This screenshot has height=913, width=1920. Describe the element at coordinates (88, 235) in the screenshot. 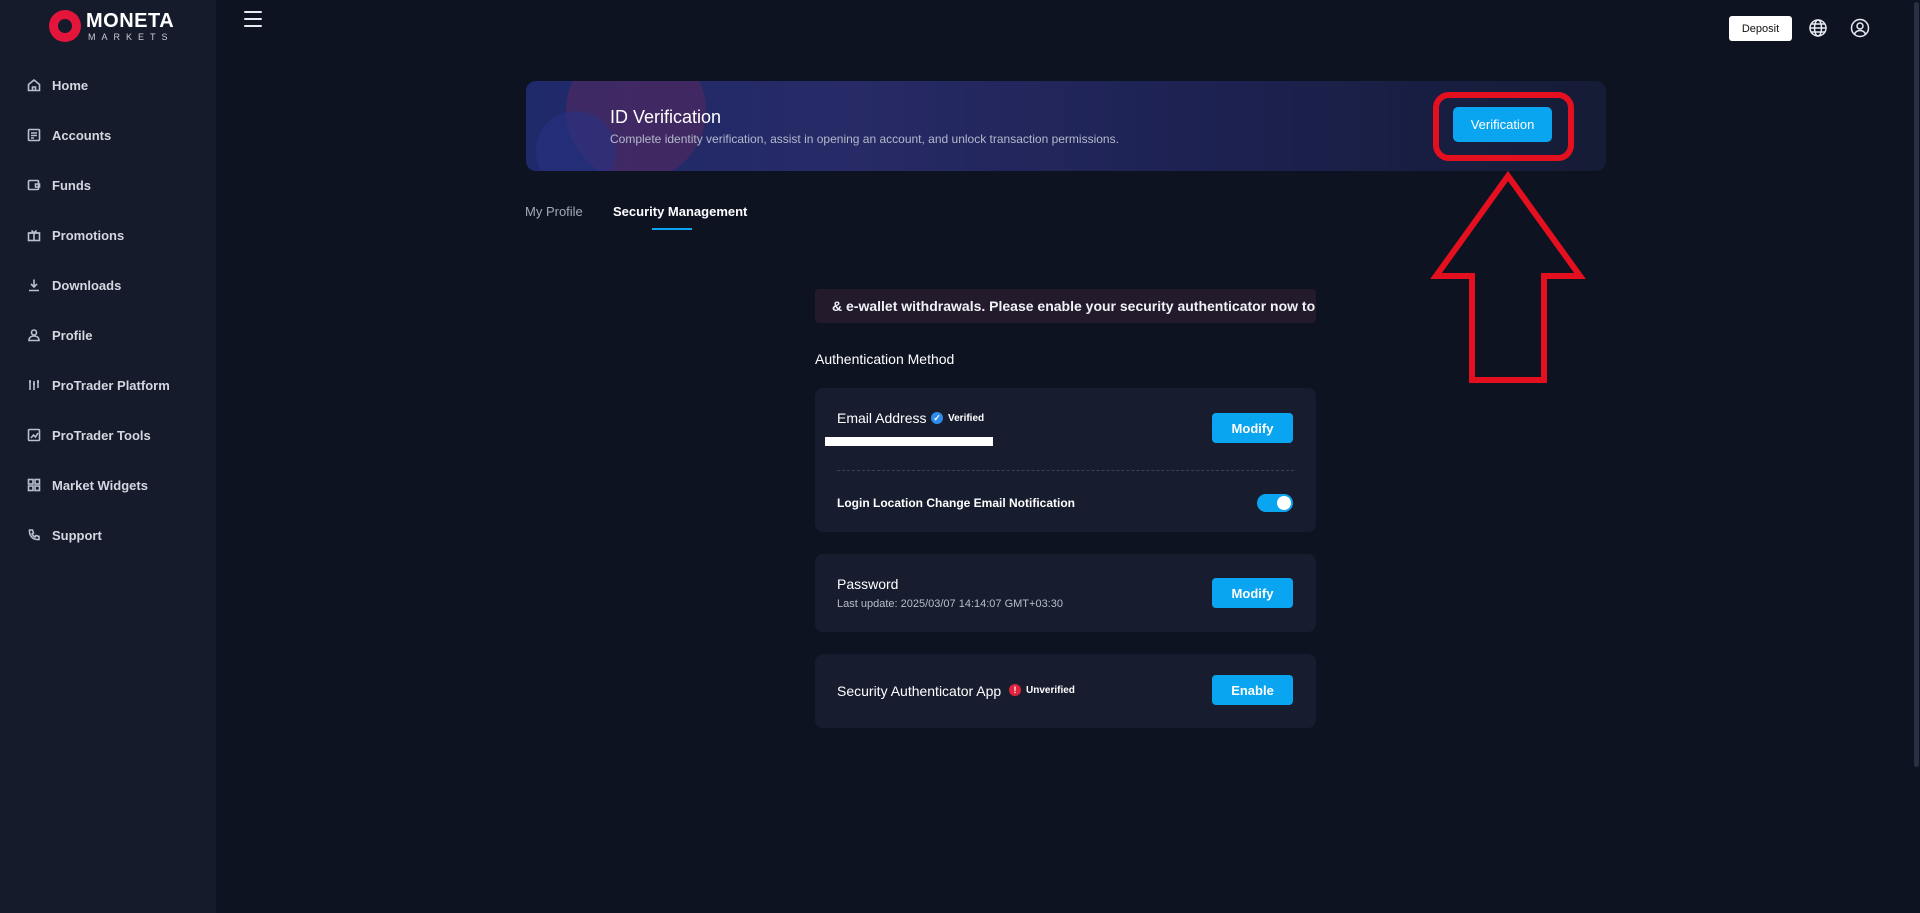

I see `sidebar-item-label: Promotions` at that location.